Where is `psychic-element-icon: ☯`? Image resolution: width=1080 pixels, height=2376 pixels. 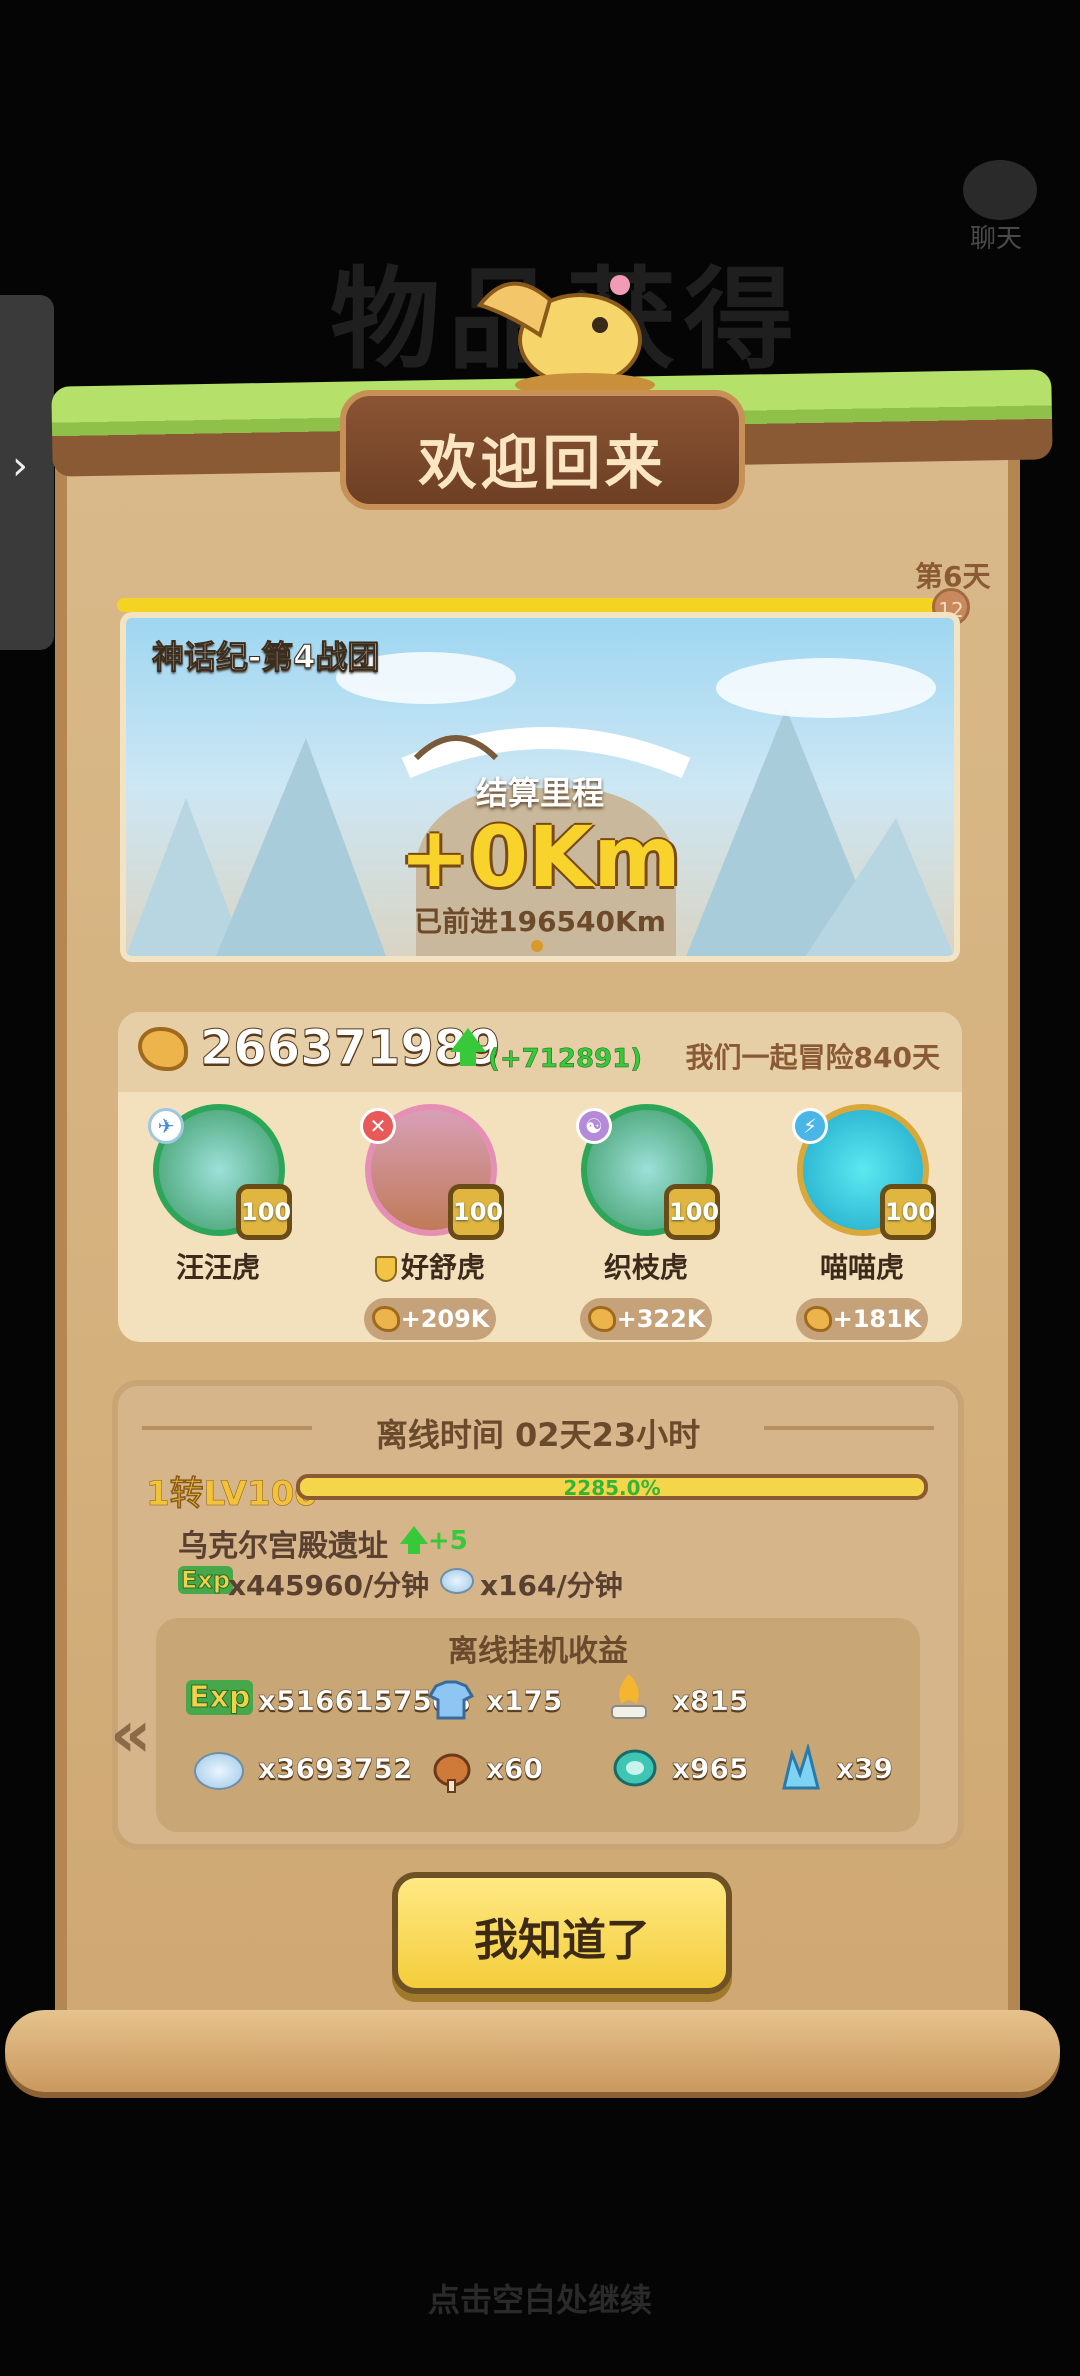
psychic-element-icon: ☯ is located at coordinates (594, 1126).